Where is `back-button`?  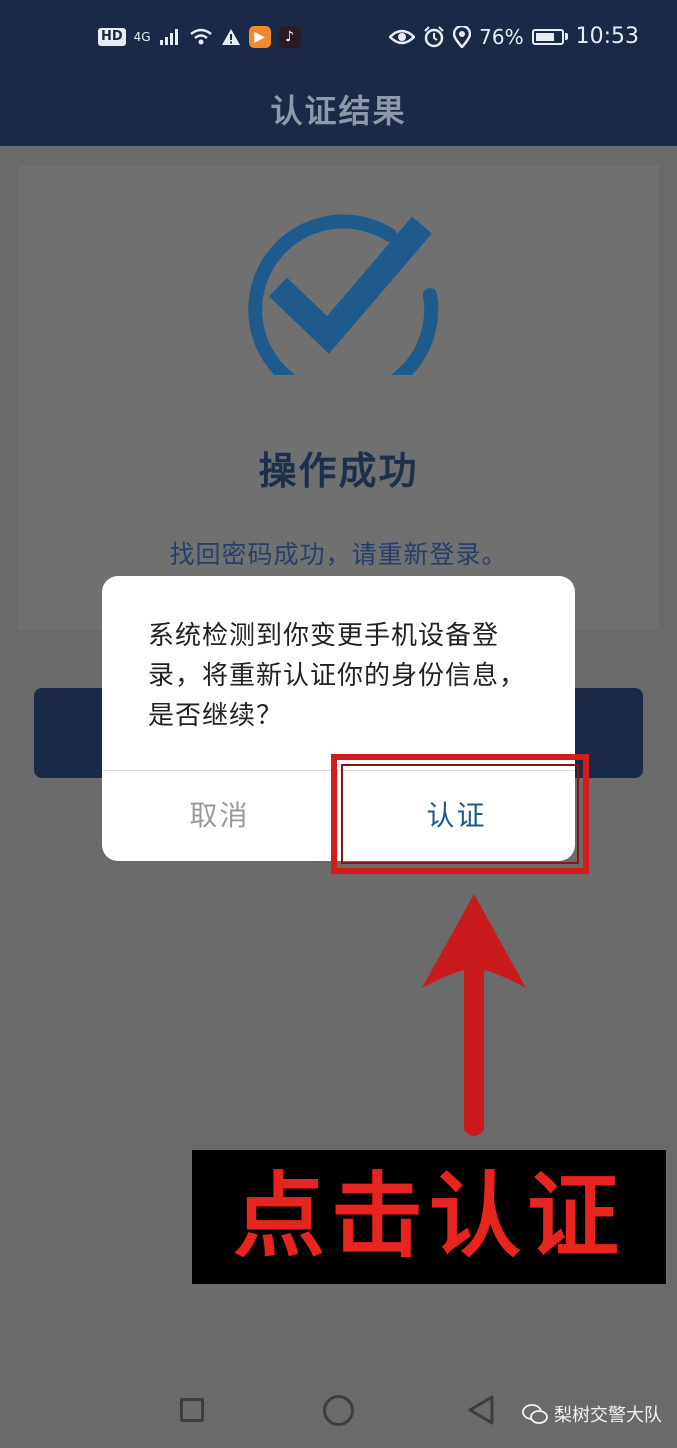
back-button is located at coordinates (481, 1410).